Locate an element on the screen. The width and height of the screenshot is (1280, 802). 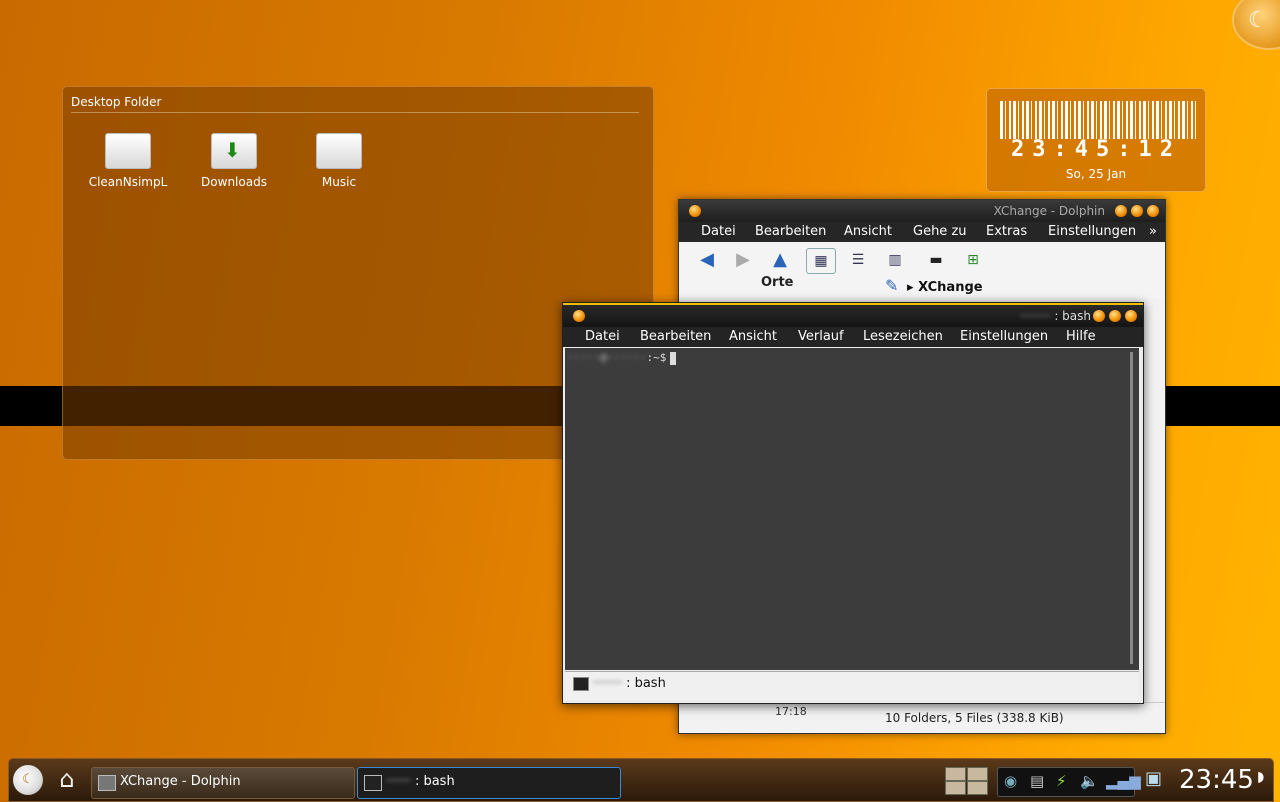
task-suffix: : bash is located at coordinates (434, 781).